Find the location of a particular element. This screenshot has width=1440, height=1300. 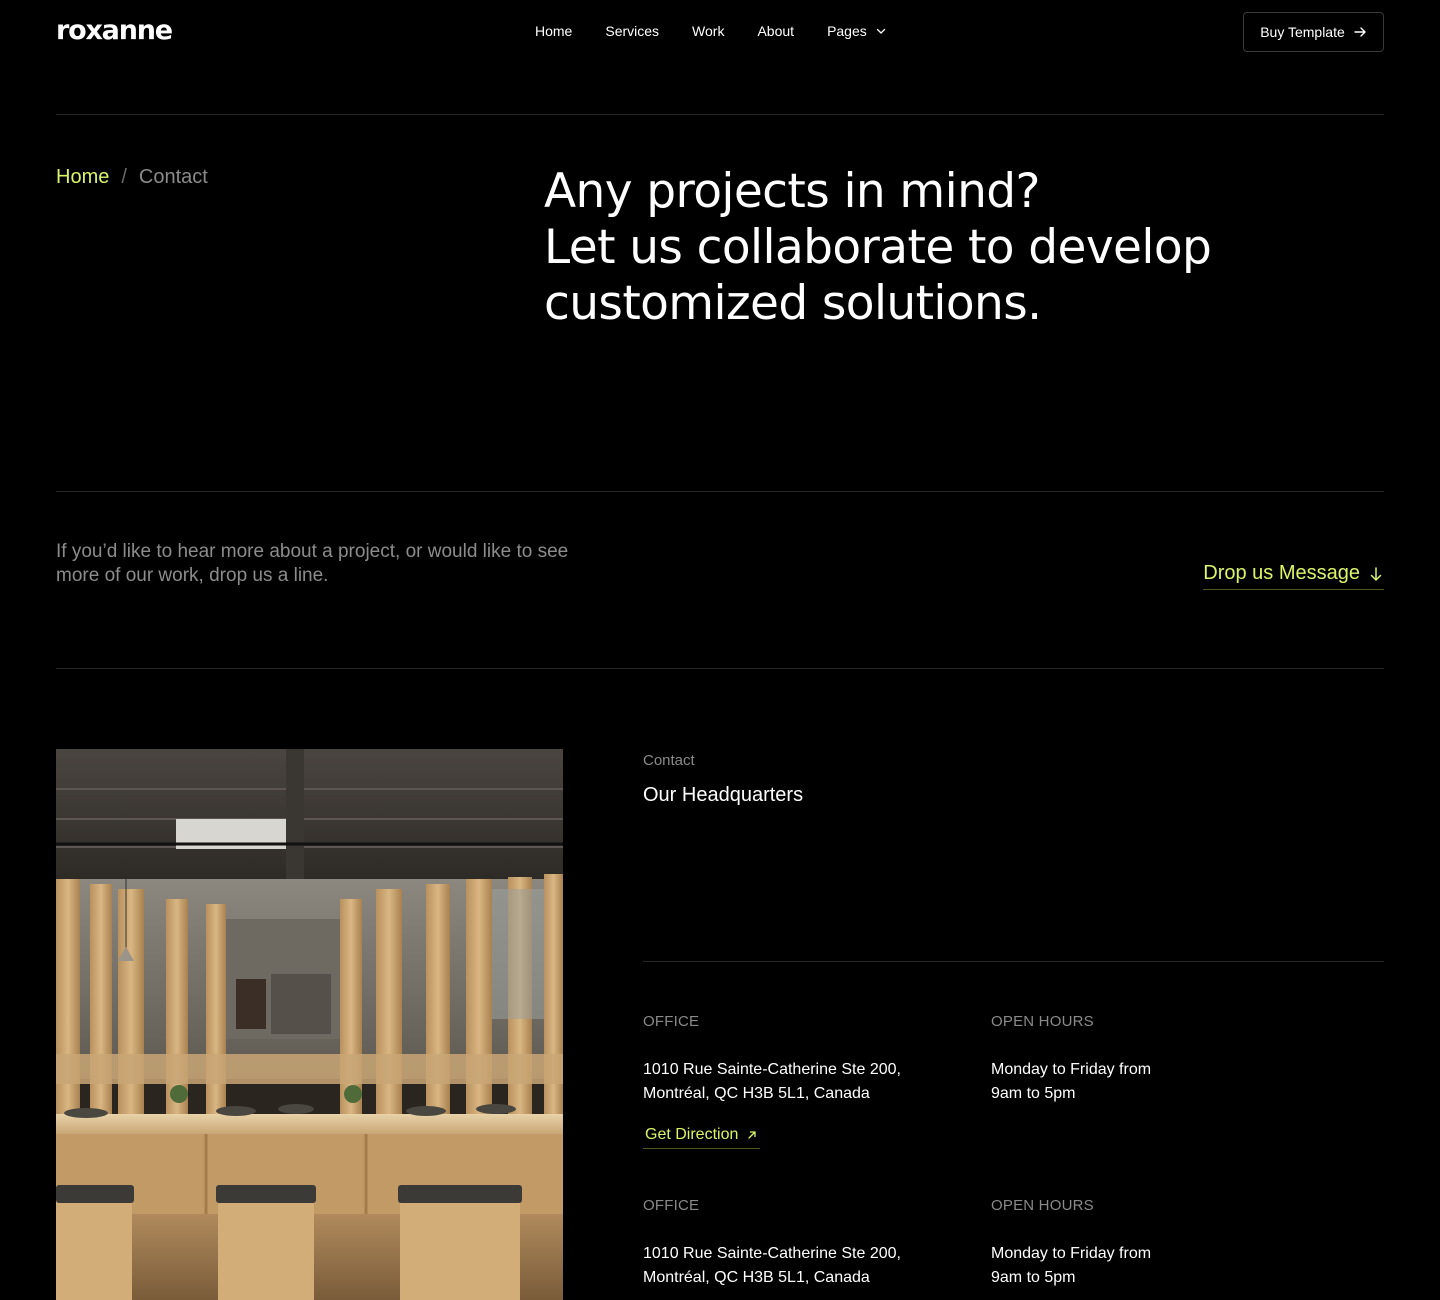

main-nav: Home Services Work About Pages is located at coordinates (711, 31).